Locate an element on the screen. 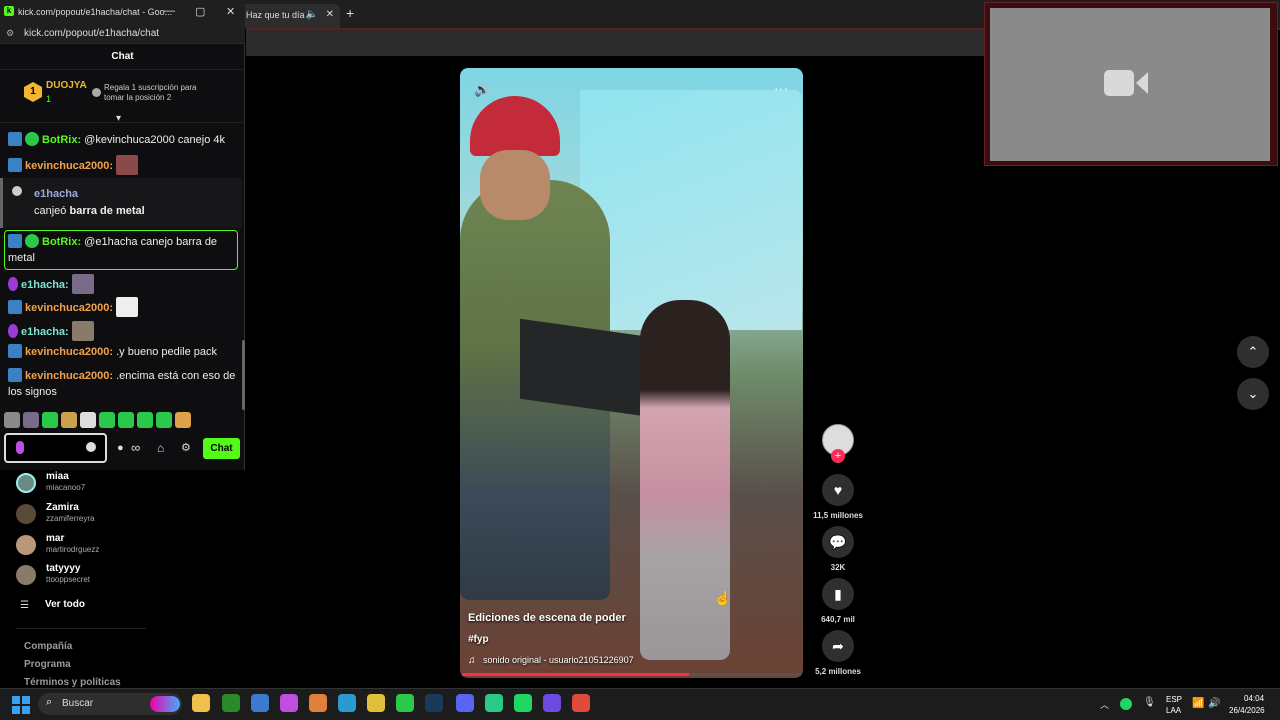 The height and width of the screenshot is (720, 1280). background-address-bar is located at coordinates (616, 43).